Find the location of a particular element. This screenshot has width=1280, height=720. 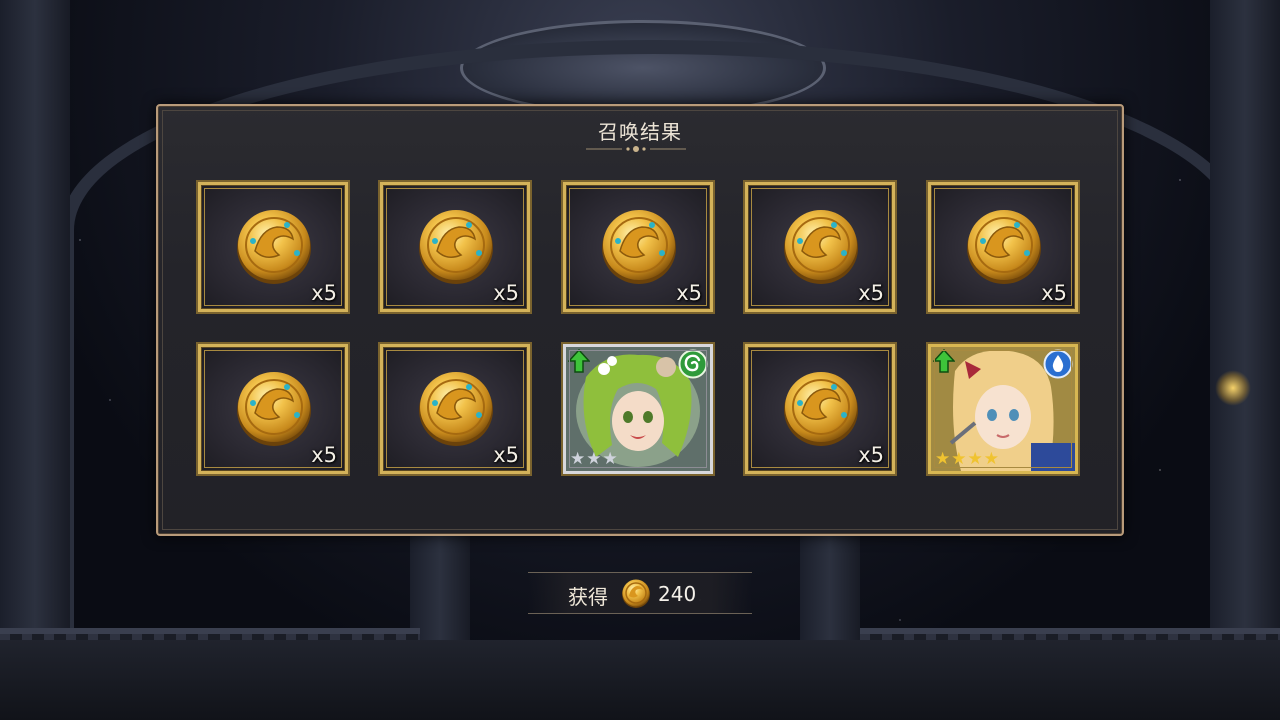

result-slot-4: x5 is located at coordinates (820, 247).